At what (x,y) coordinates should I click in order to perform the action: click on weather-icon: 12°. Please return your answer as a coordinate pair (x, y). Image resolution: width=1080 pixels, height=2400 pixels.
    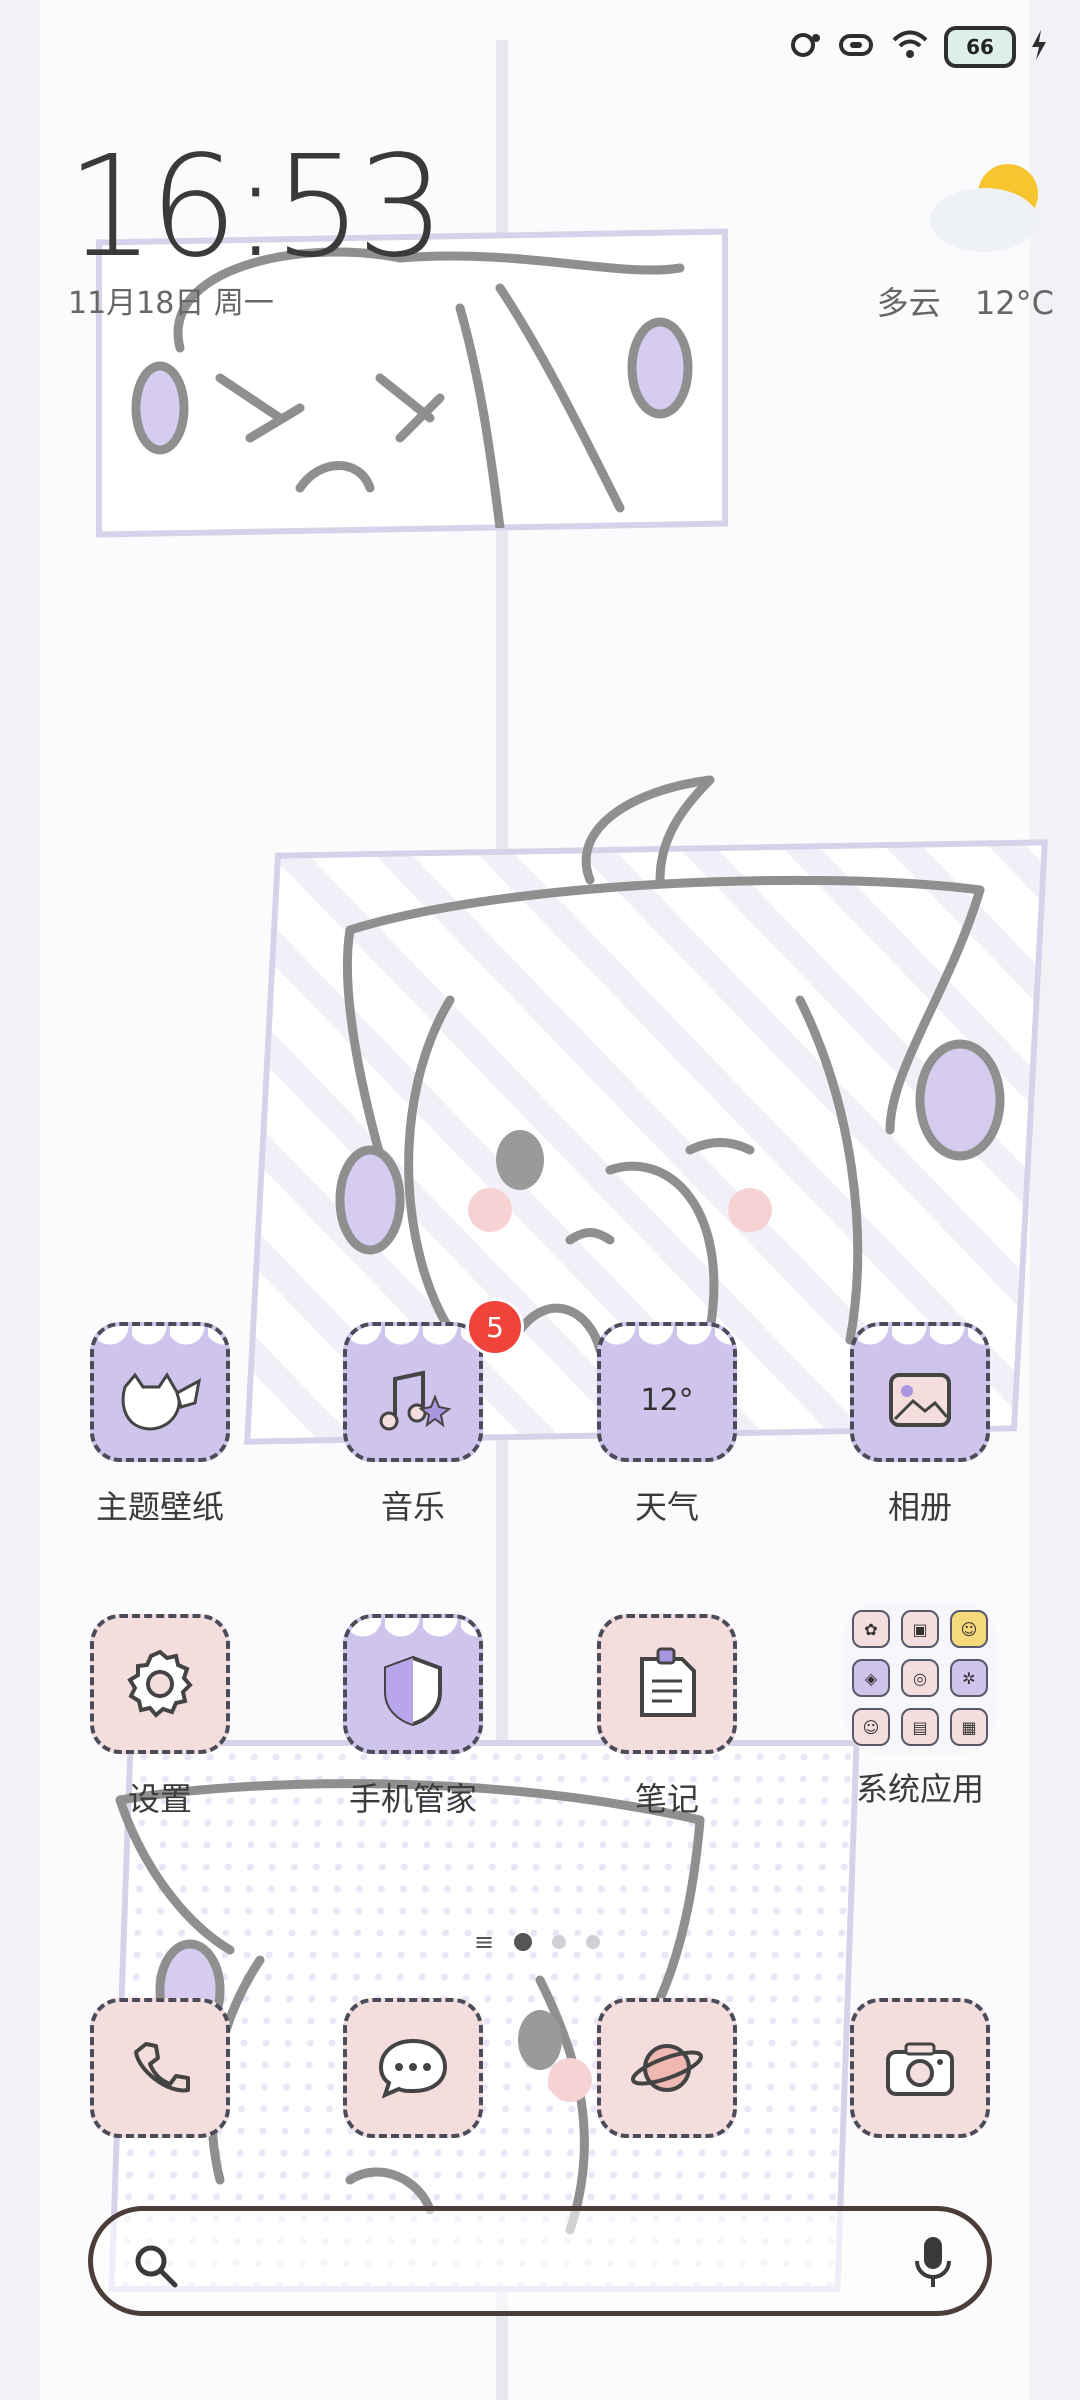
    Looking at the image, I should click on (667, 1392).